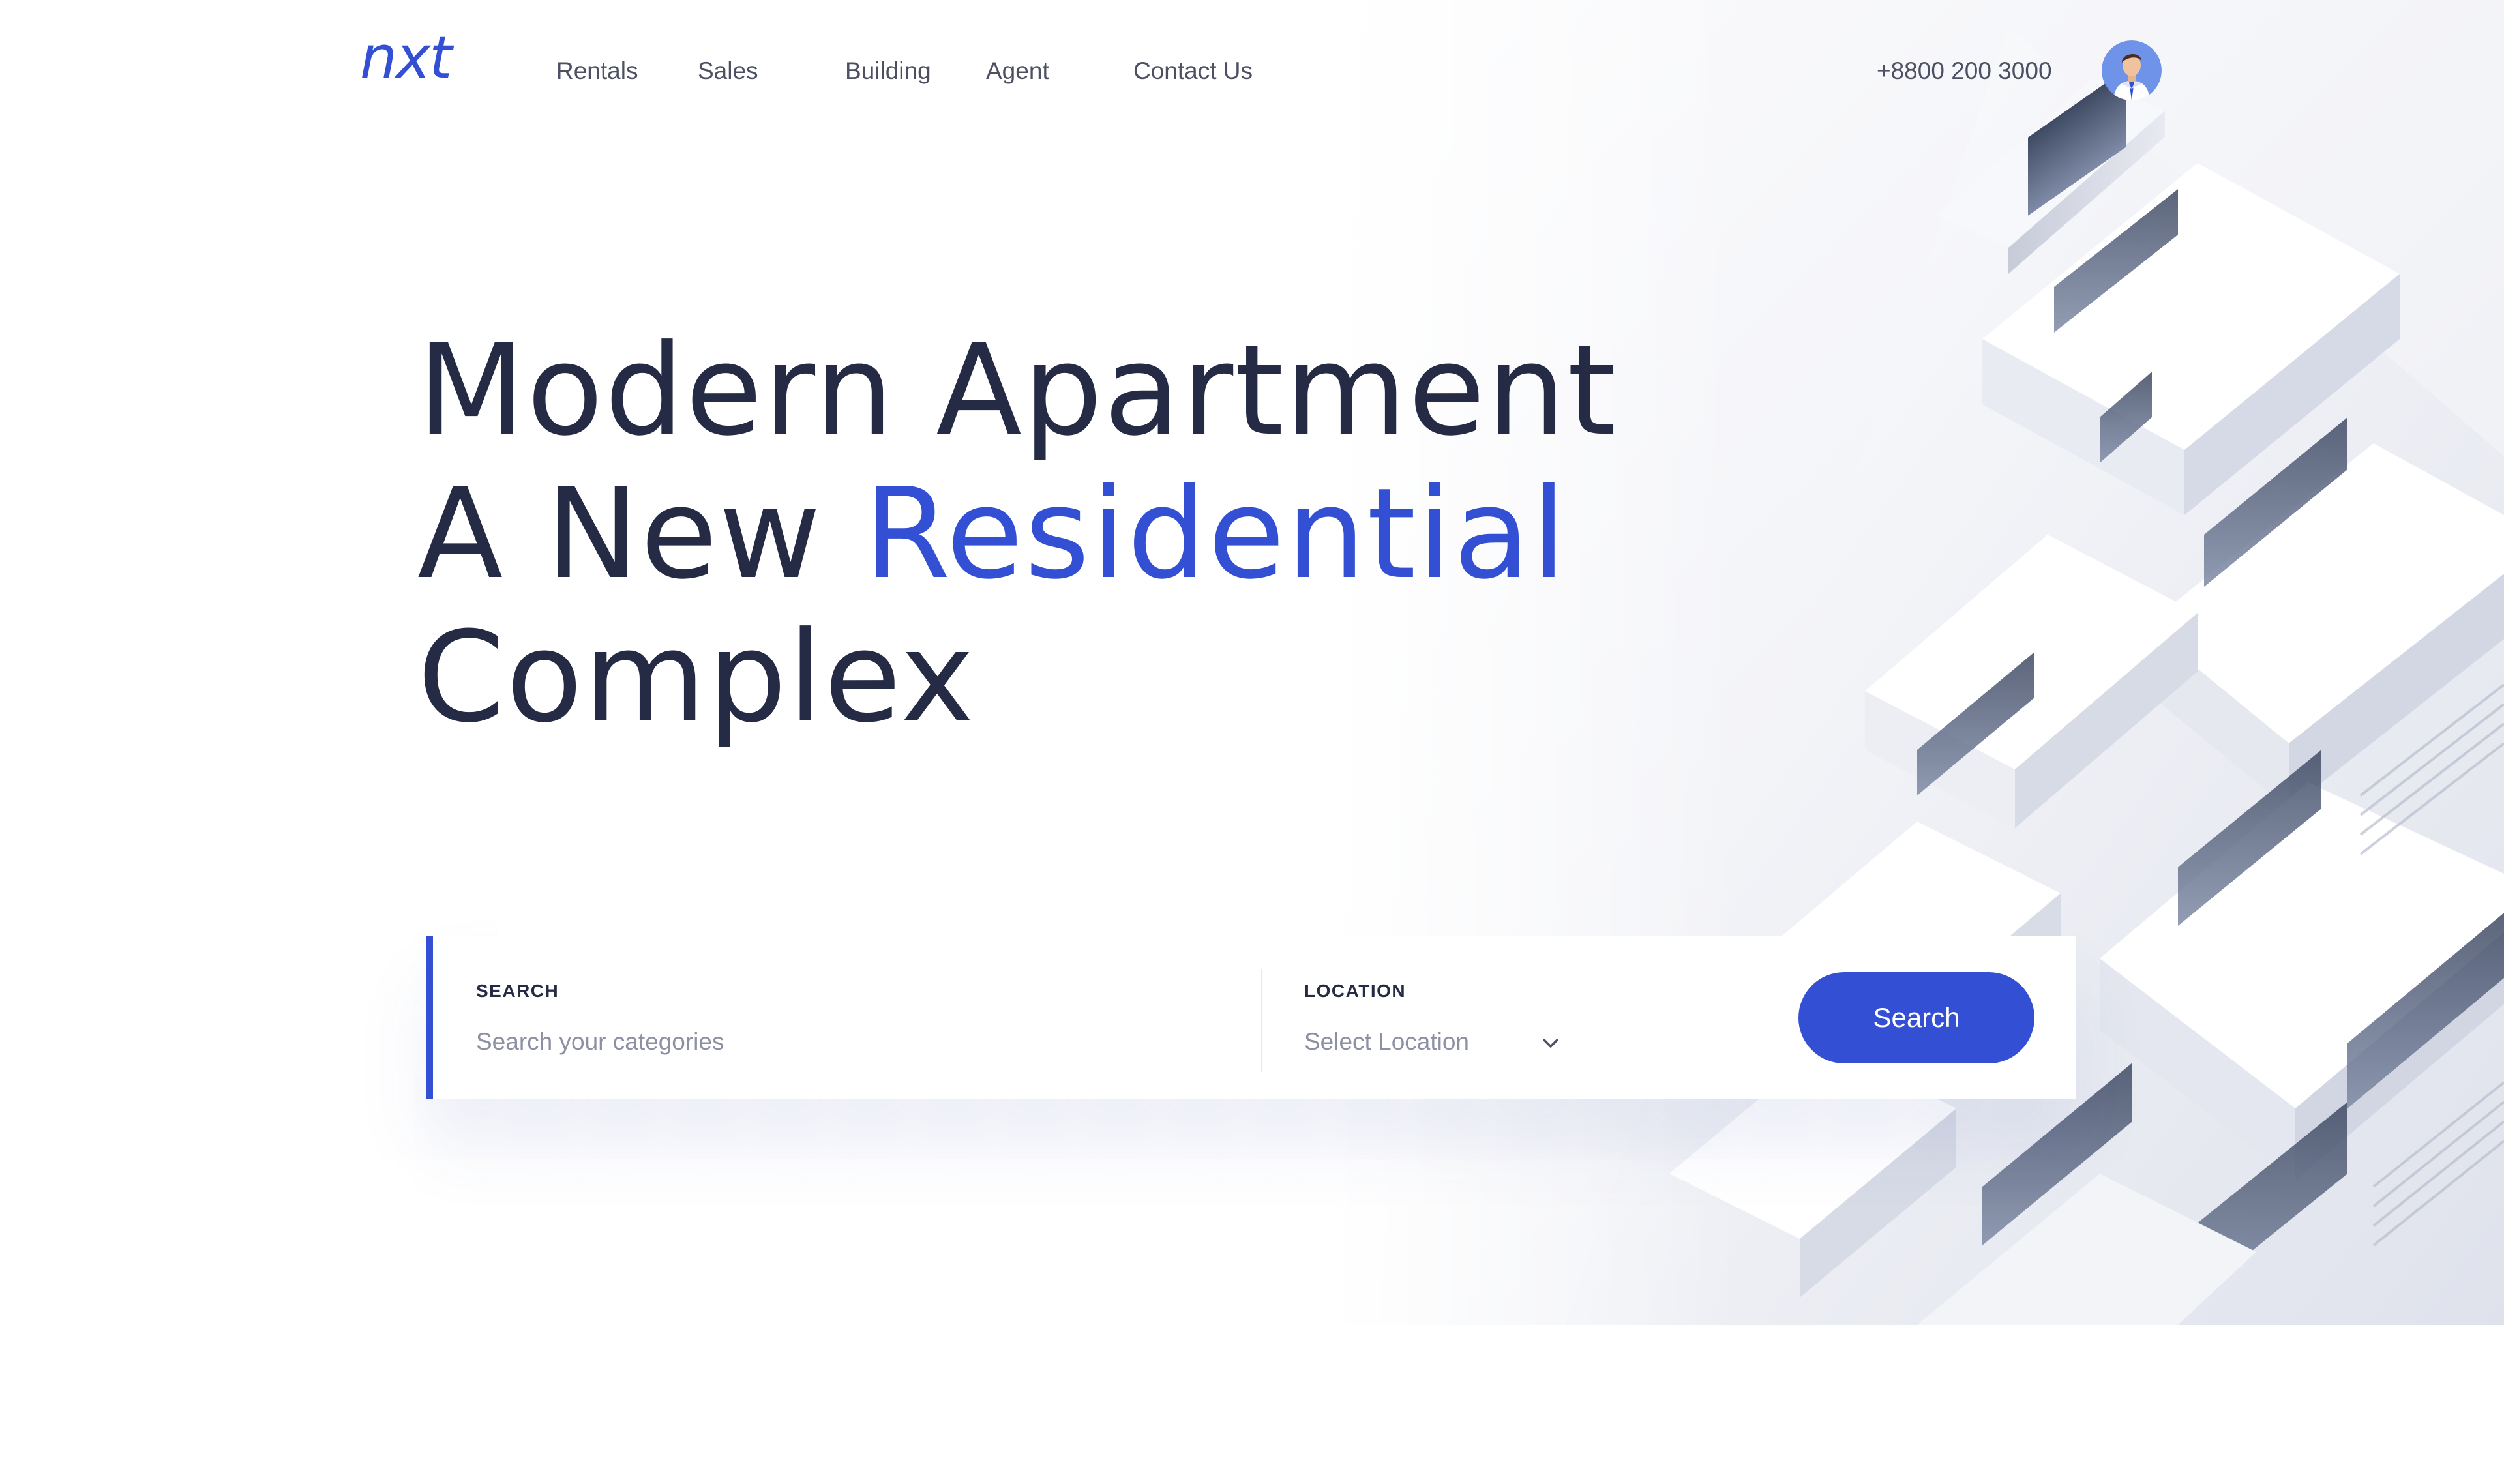 Image resolution: width=2504 pixels, height=1484 pixels. I want to click on search-label: SEARCH, so click(517, 991).